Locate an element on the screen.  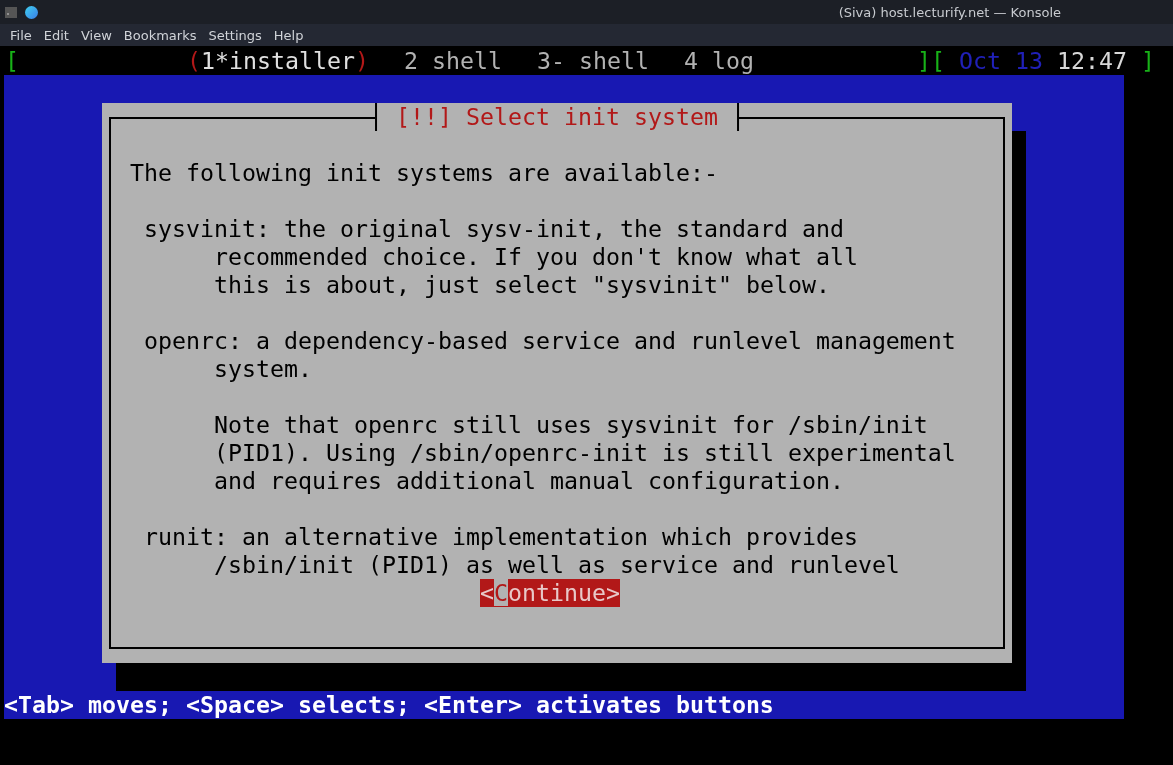
menu-item: Bookmarks is located at coordinates (160, 35).